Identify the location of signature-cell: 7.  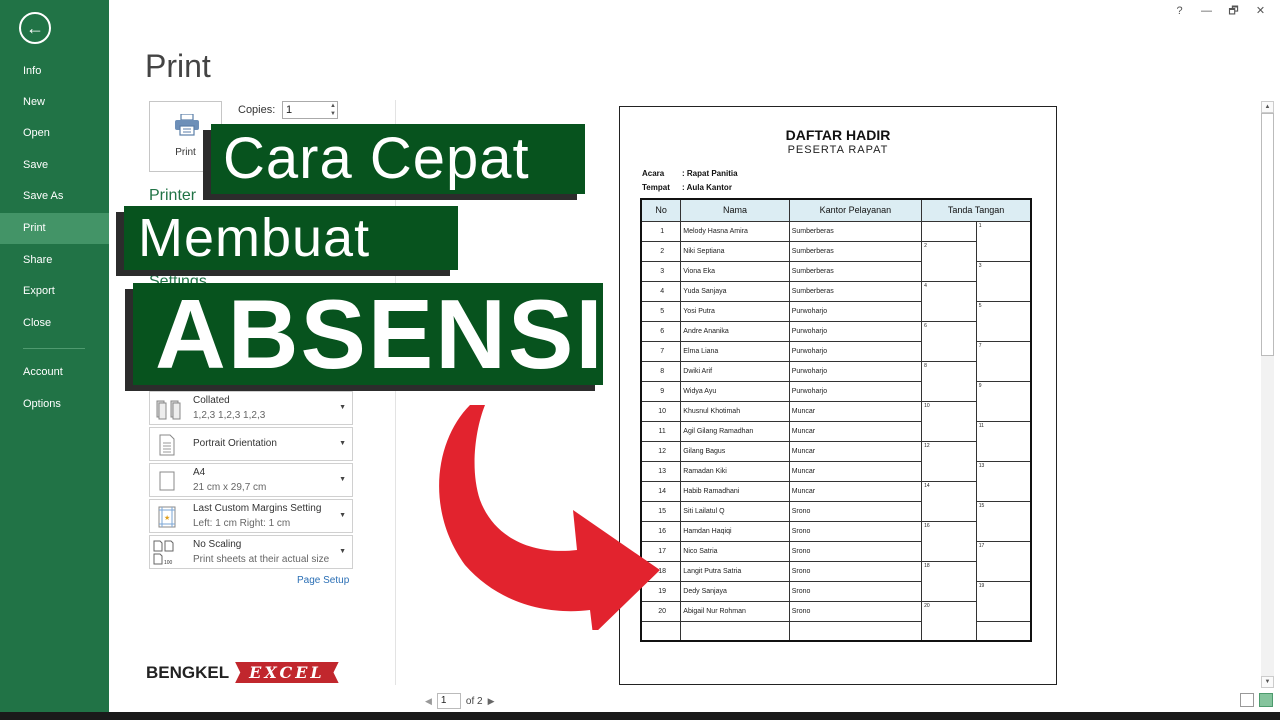
(1003, 361).